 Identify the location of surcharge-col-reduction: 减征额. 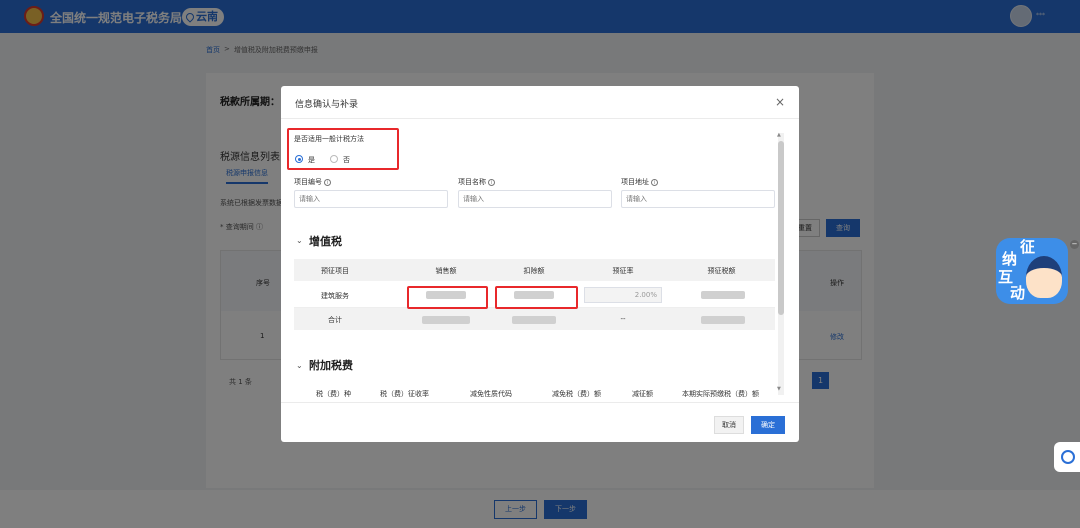
(642, 394).